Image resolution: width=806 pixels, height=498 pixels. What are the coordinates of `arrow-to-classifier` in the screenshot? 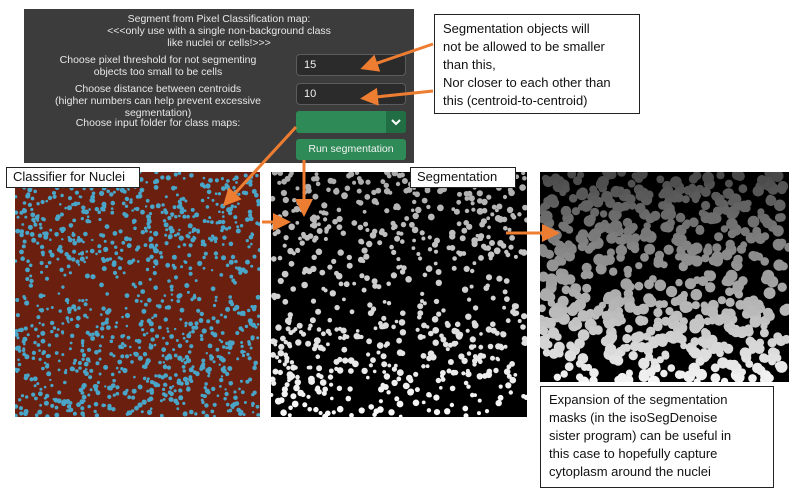 It's located at (260, 166).